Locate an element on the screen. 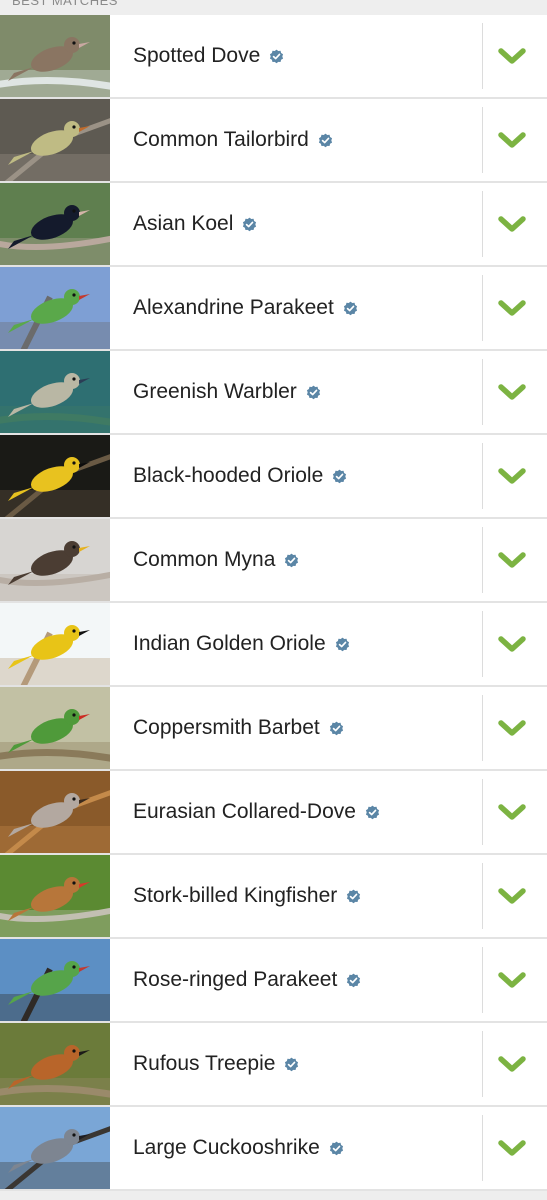 Image resolution: width=547 pixels, height=1200 pixels. species-row: Greenish Warbler is located at coordinates (273, 393).